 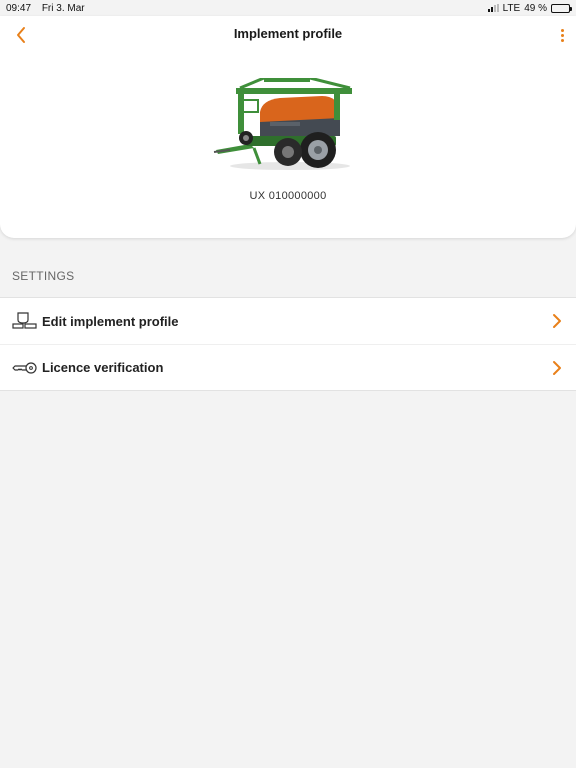 What do you see at coordinates (511, 8) in the screenshot?
I see `network-label: LTE` at bounding box center [511, 8].